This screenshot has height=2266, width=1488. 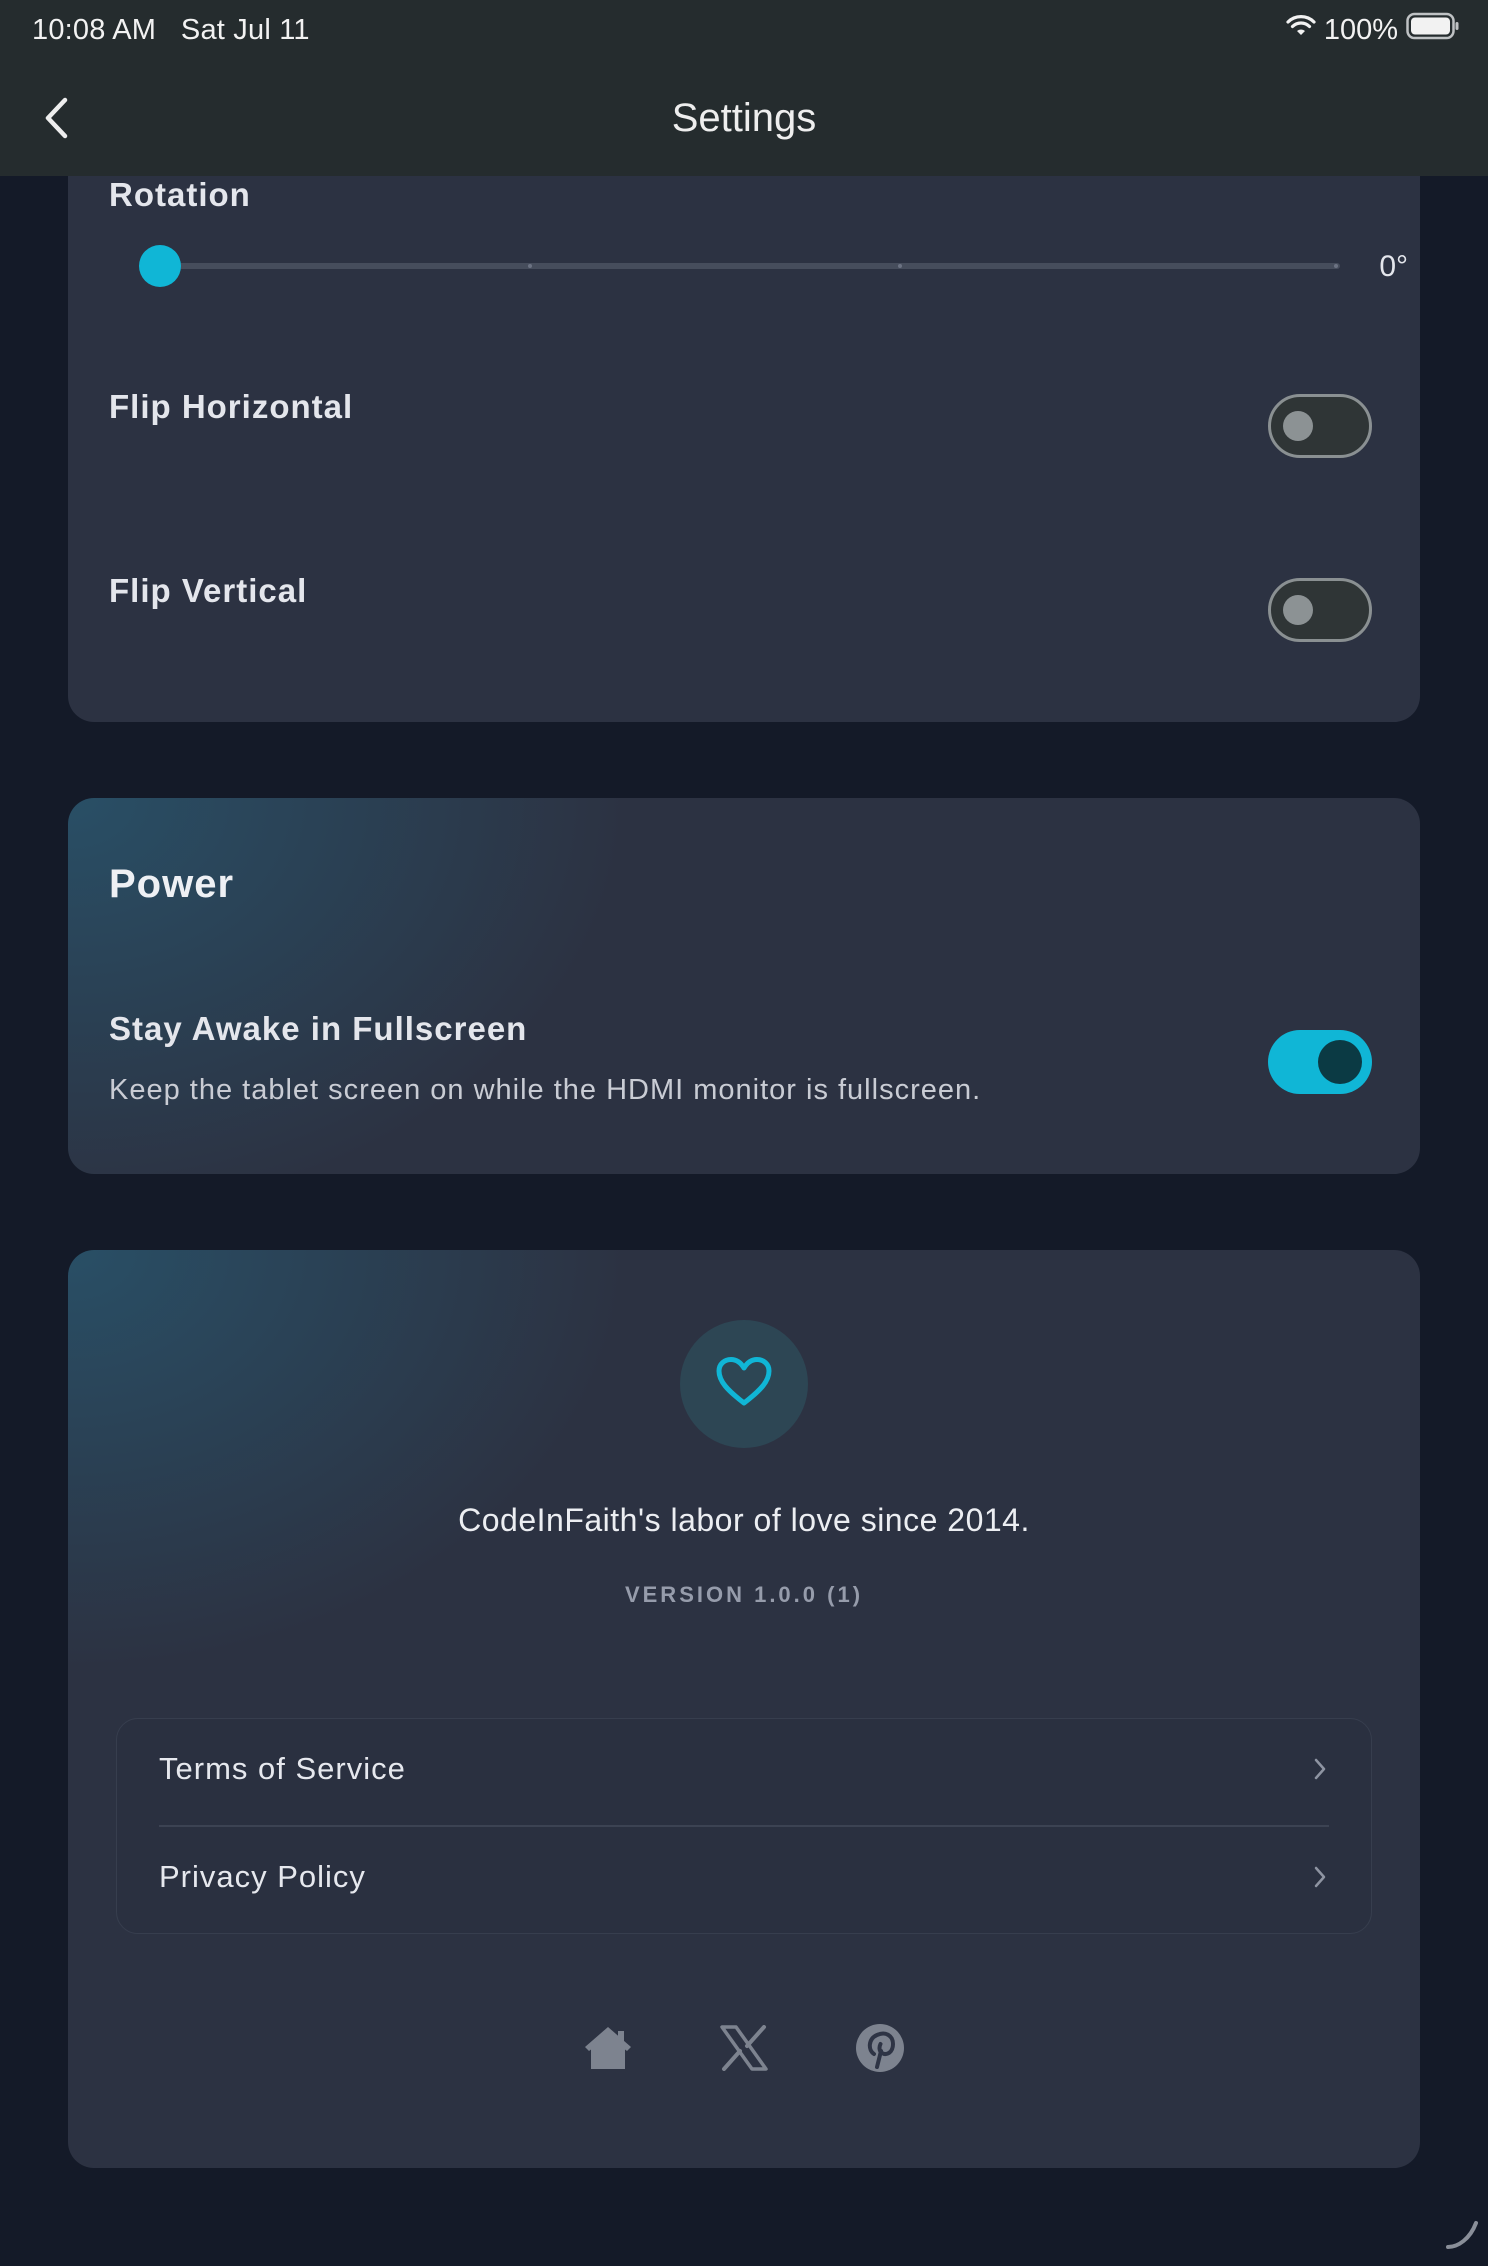 I want to click on privacy-policy-link: Privacy Policy, so click(x=744, y=1880).